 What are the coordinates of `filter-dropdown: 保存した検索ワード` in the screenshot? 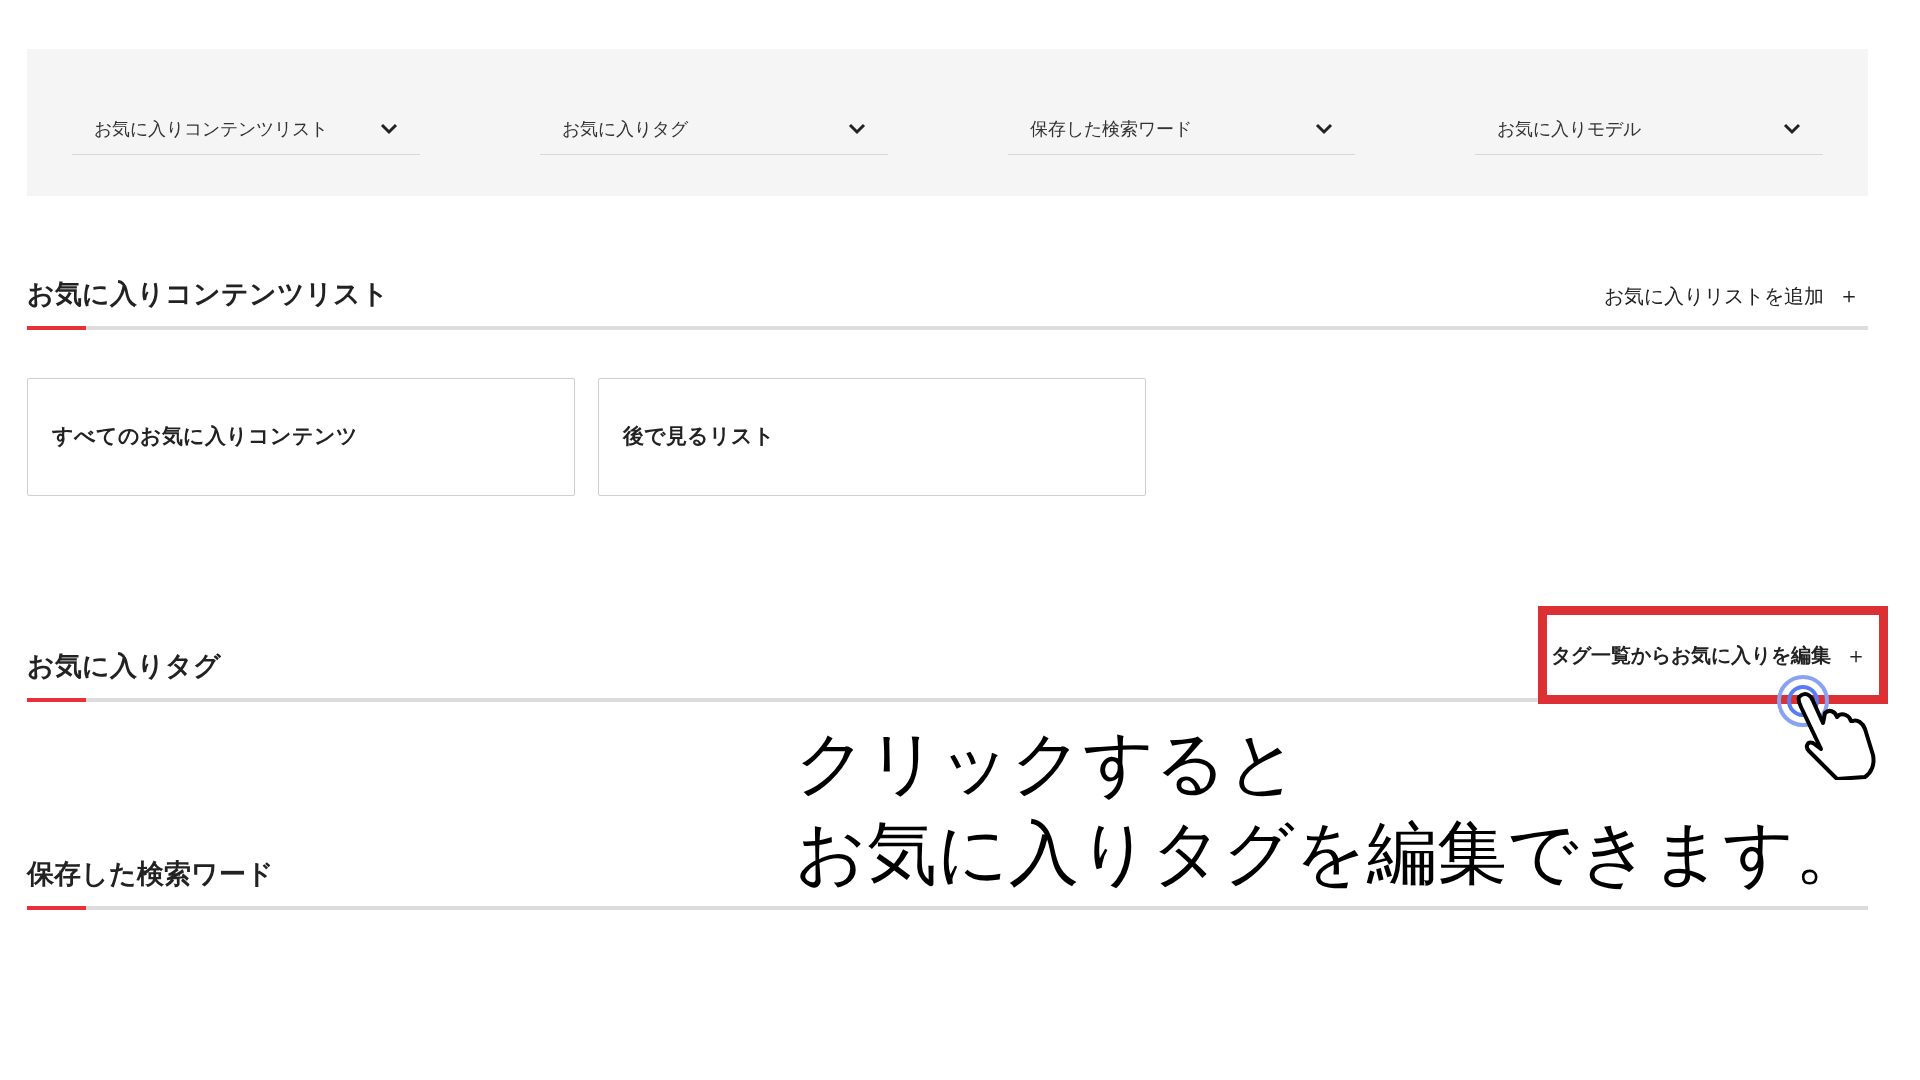 It's located at (1181, 133).